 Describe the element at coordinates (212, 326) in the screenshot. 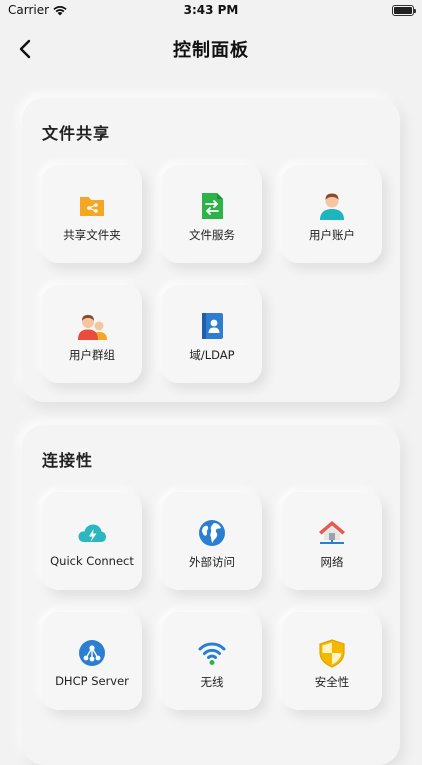

I see `ldap-book-icon` at that location.